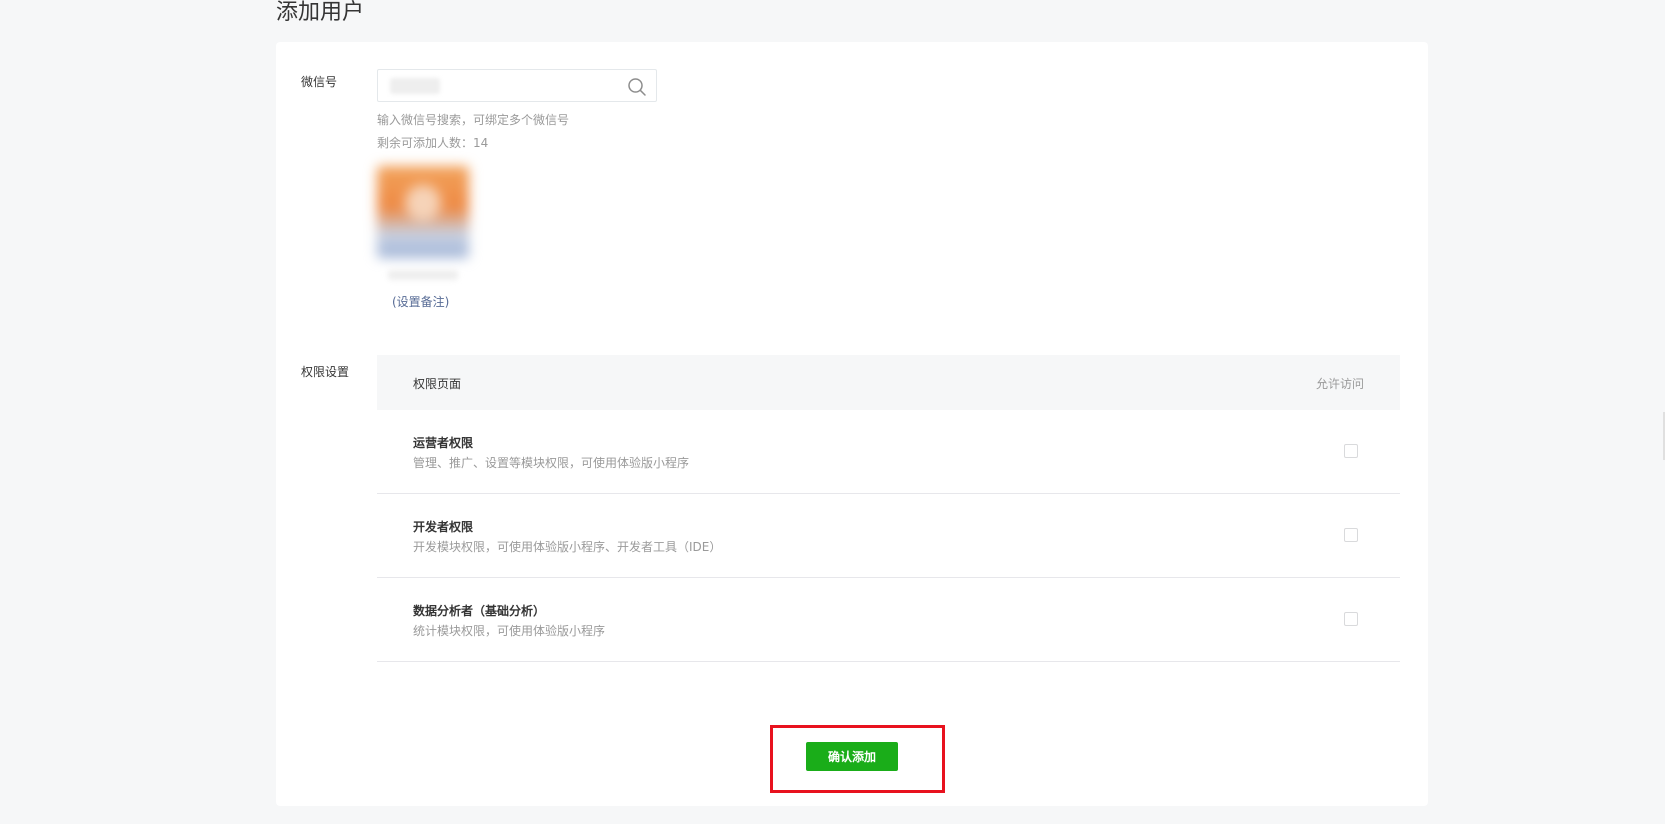  What do you see at coordinates (443, 443) in the screenshot?
I see `permission-name: 运营者权限` at bounding box center [443, 443].